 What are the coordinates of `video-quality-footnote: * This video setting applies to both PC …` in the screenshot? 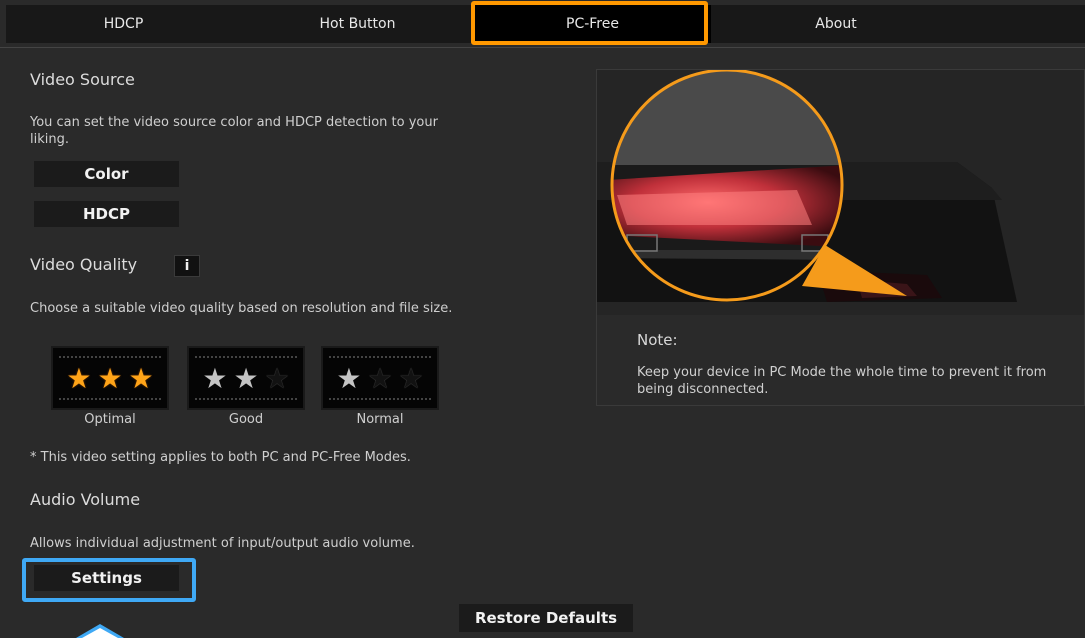 It's located at (220, 457).